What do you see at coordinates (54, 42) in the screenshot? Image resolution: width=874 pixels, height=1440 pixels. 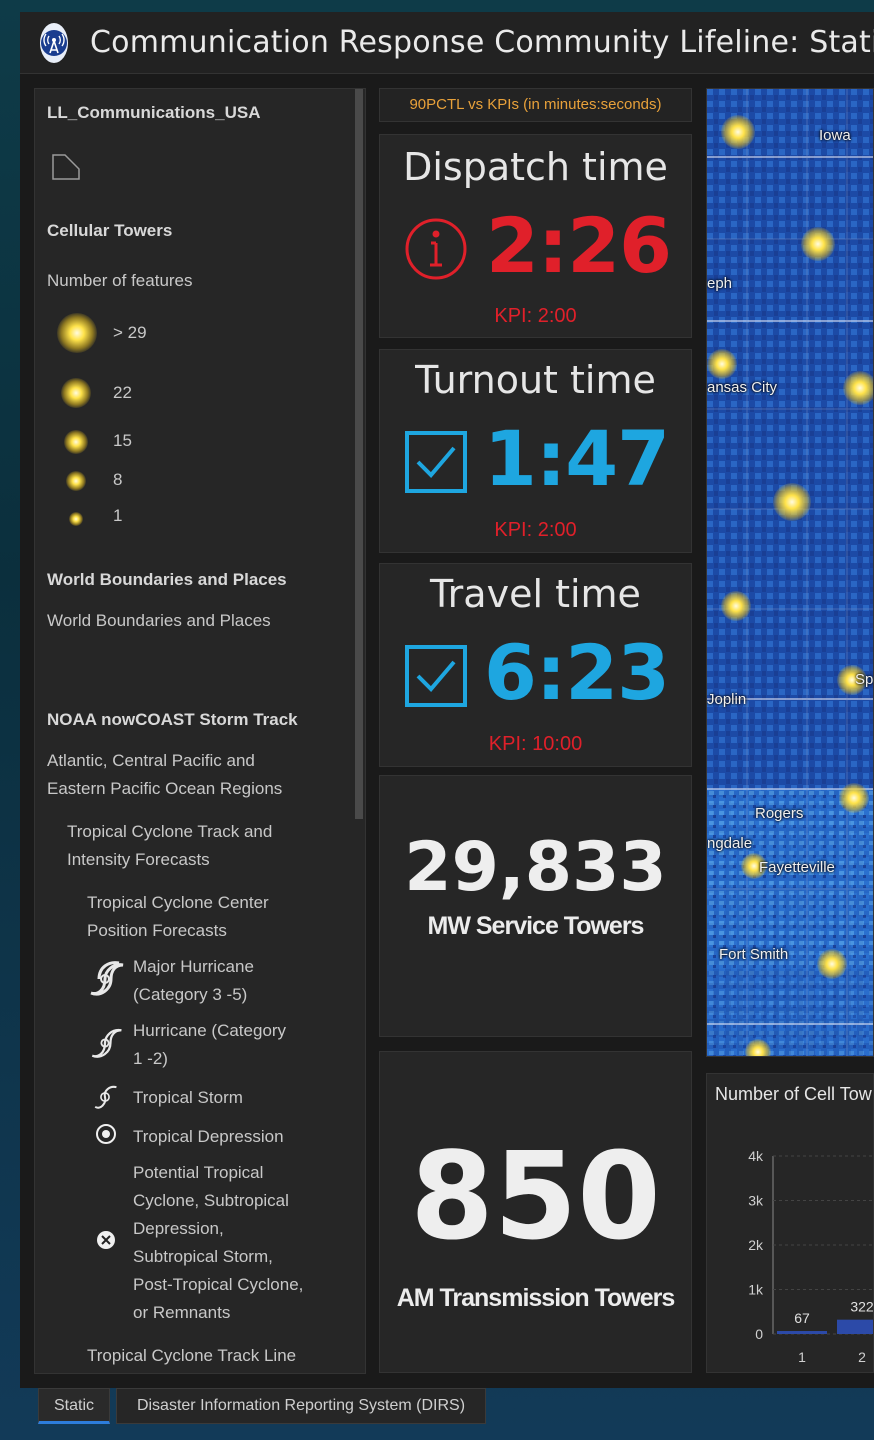 I see `radio-tower-icon` at bounding box center [54, 42].